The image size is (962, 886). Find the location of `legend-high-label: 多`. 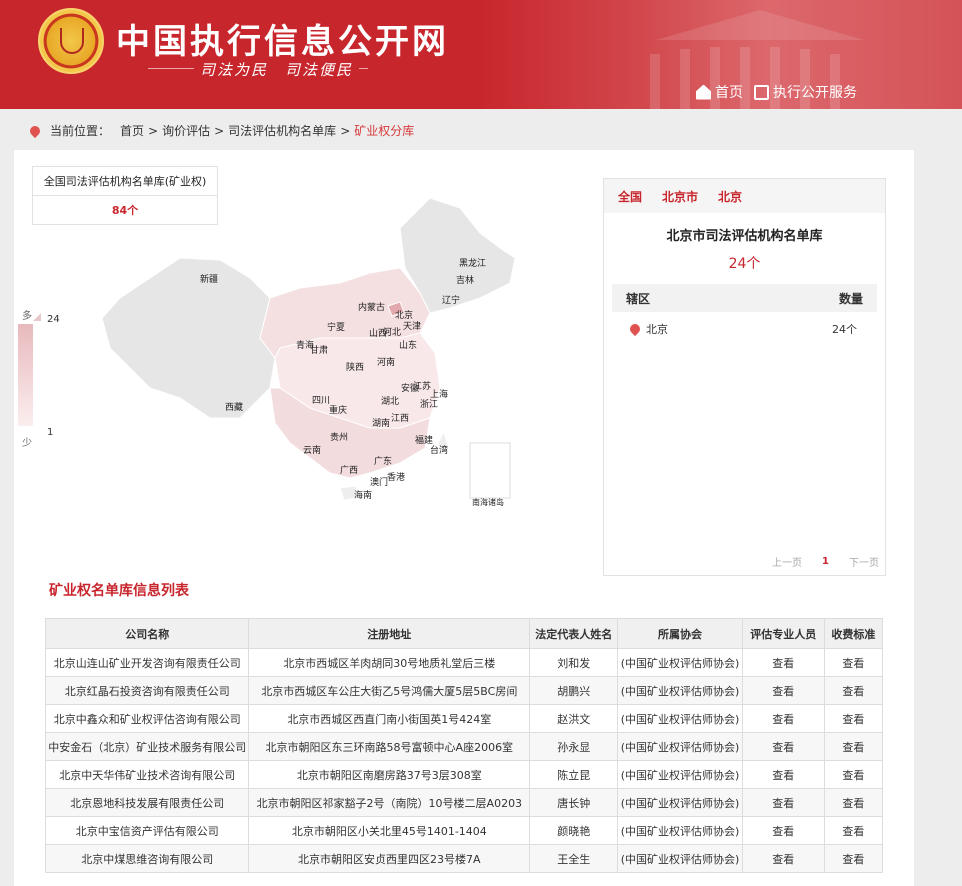

legend-high-label: 多 is located at coordinates (27, 316).